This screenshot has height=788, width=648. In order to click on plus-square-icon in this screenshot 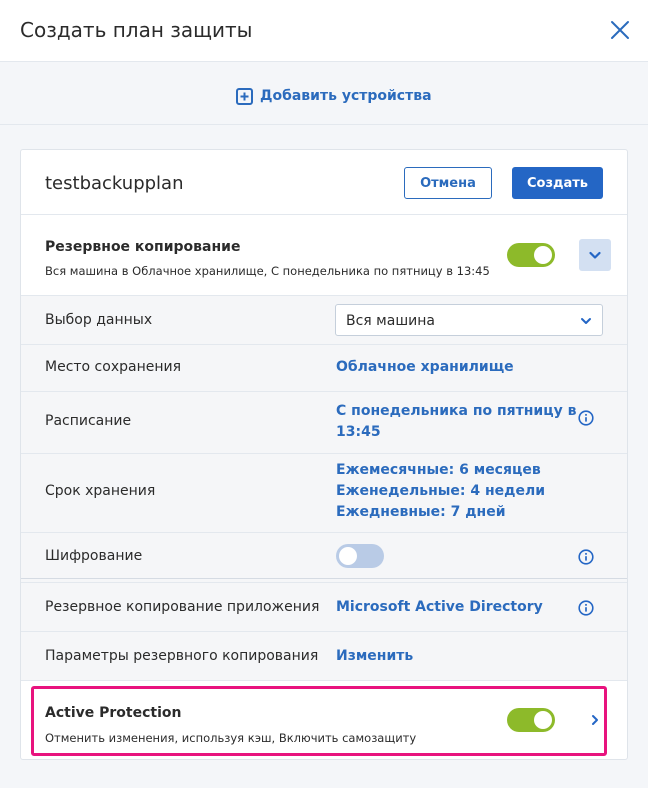, I will do `click(244, 96)`.